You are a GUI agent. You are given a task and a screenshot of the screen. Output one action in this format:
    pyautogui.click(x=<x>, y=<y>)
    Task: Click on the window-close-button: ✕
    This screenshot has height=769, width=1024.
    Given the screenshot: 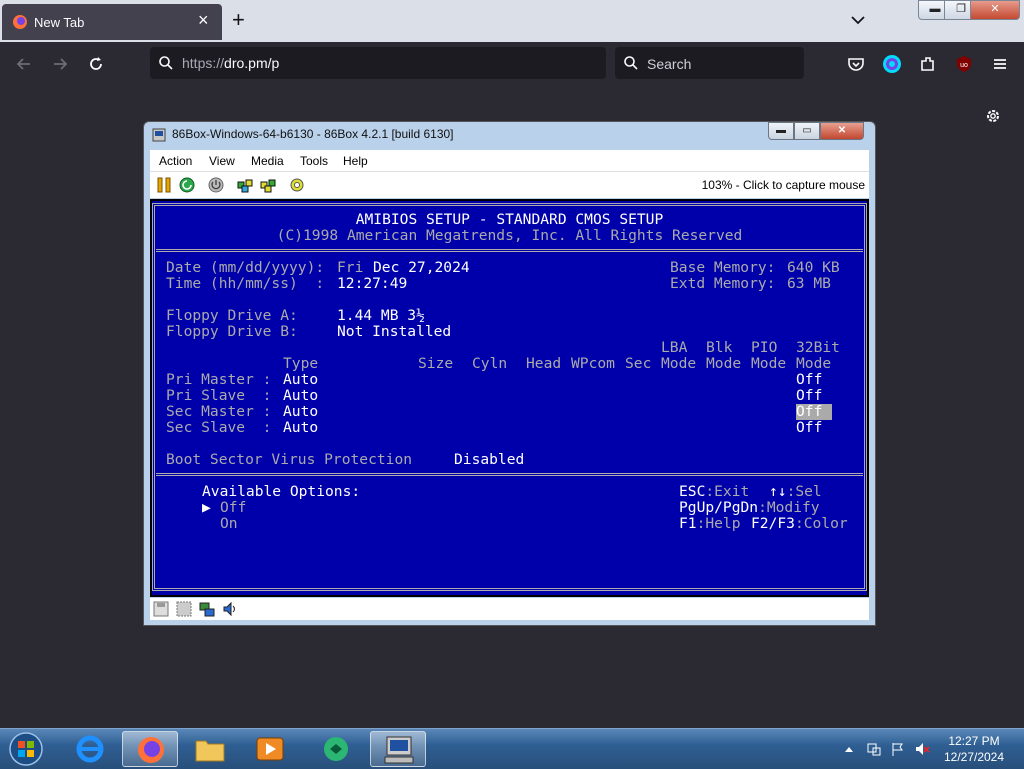 What is the action you would take?
    pyautogui.click(x=995, y=10)
    